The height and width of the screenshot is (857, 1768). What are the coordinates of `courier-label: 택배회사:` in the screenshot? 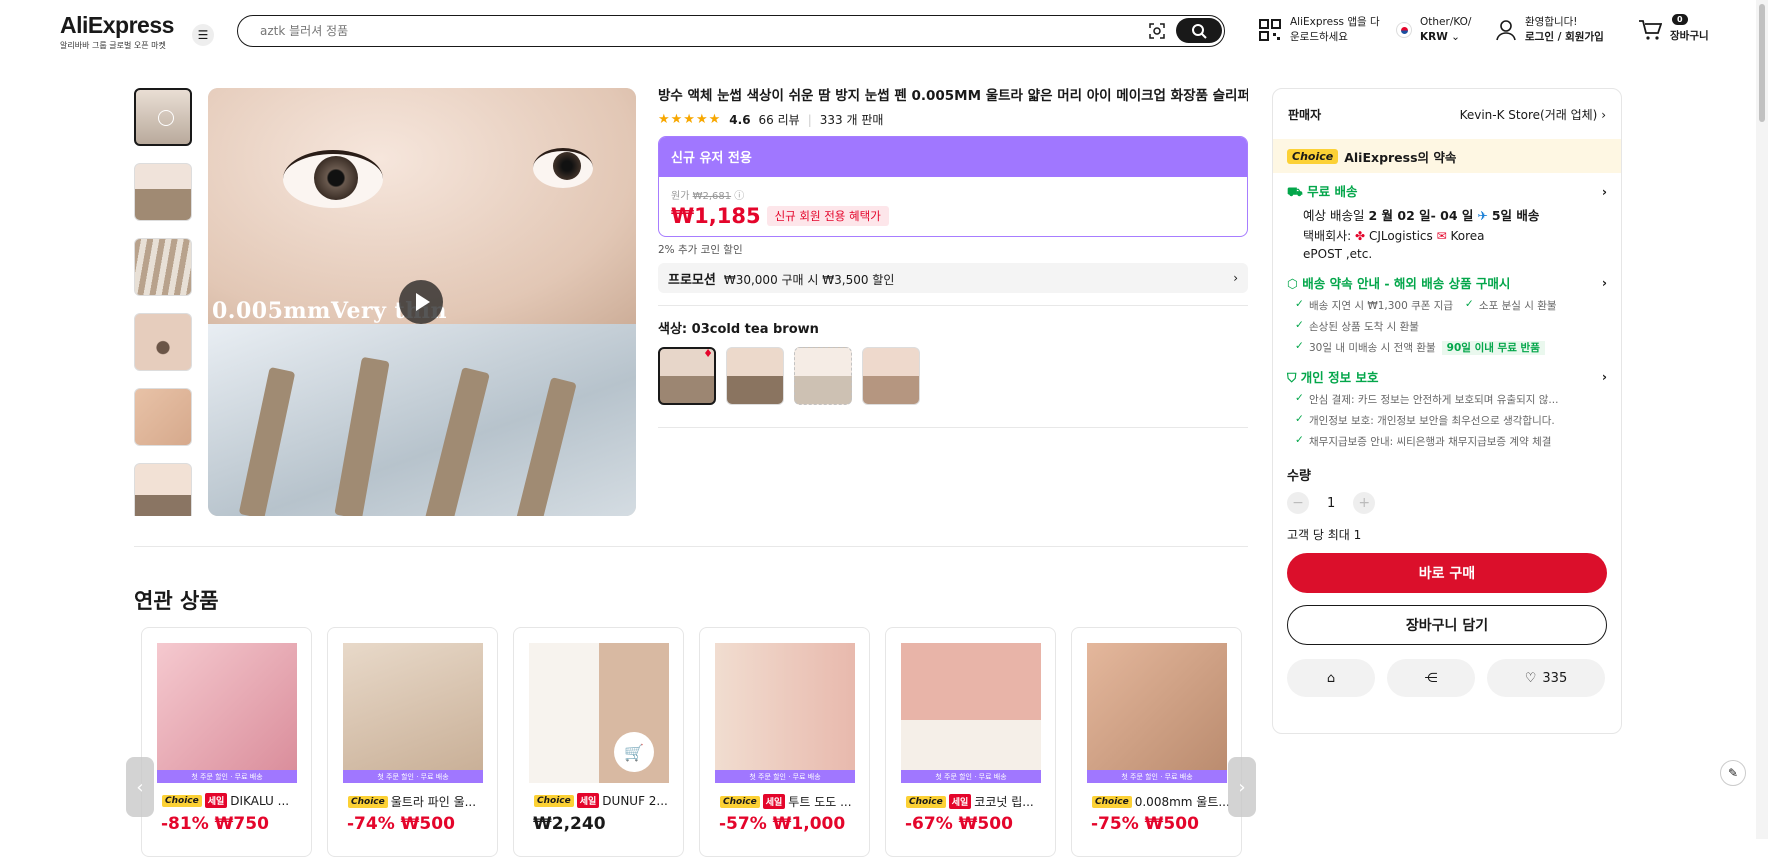 It's located at (1327, 236).